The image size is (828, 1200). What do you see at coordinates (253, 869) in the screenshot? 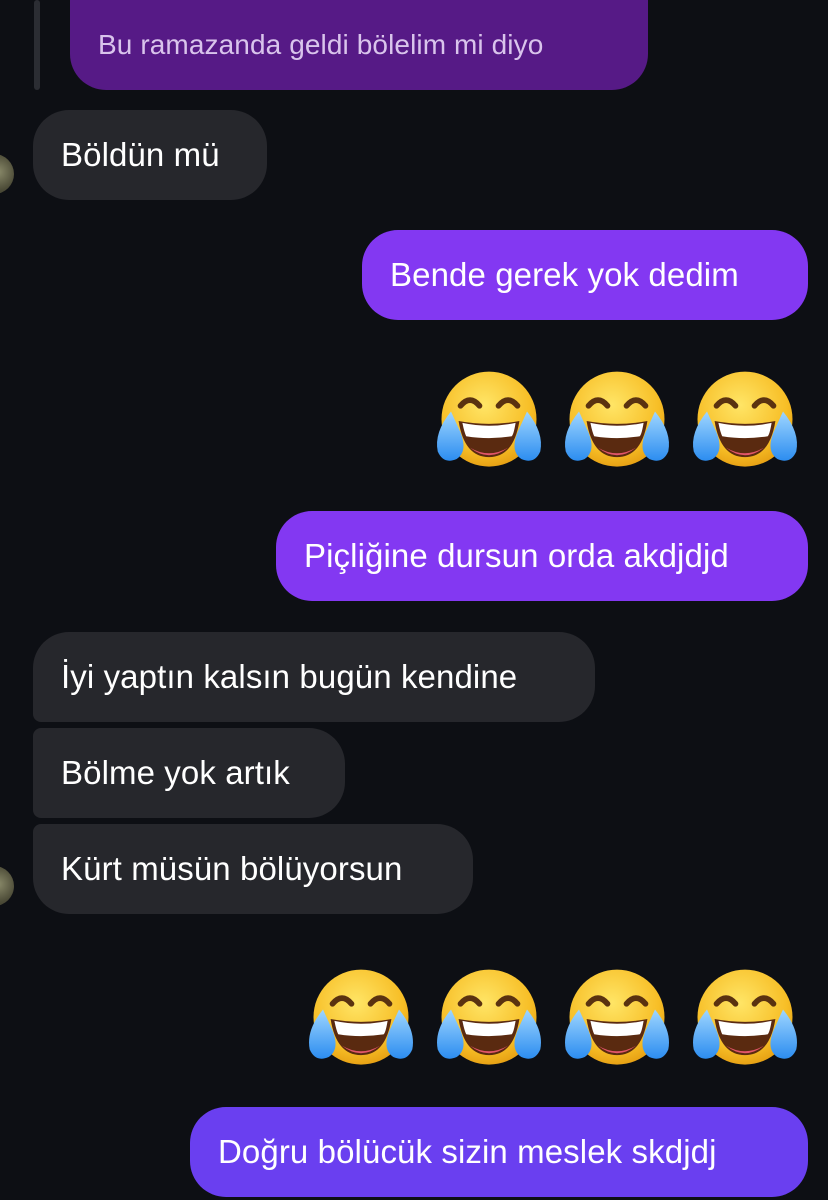
I see `message-bubble-incoming: Kürt müsün bölüyorsun` at bounding box center [253, 869].